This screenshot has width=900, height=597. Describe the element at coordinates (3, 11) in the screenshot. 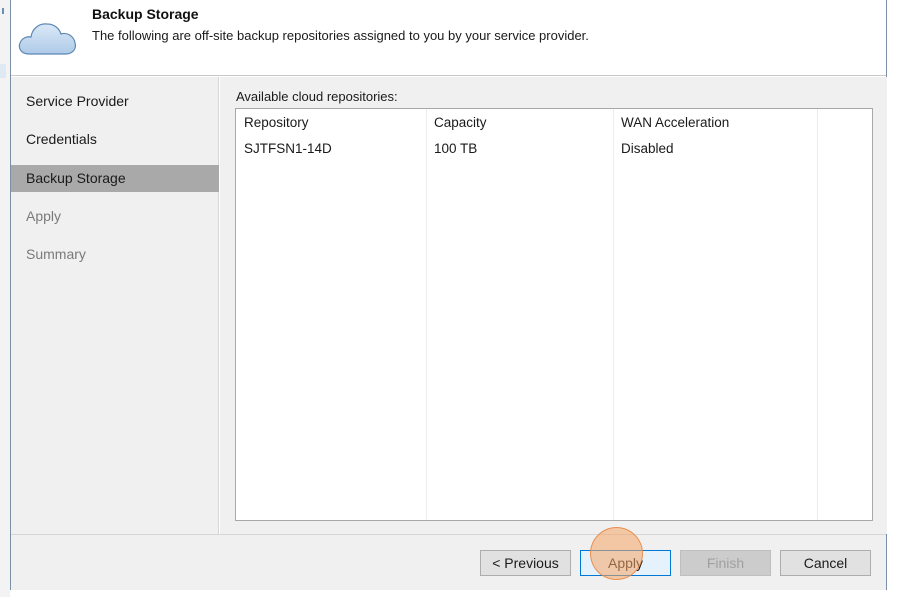

I see `background-tick-mark` at that location.